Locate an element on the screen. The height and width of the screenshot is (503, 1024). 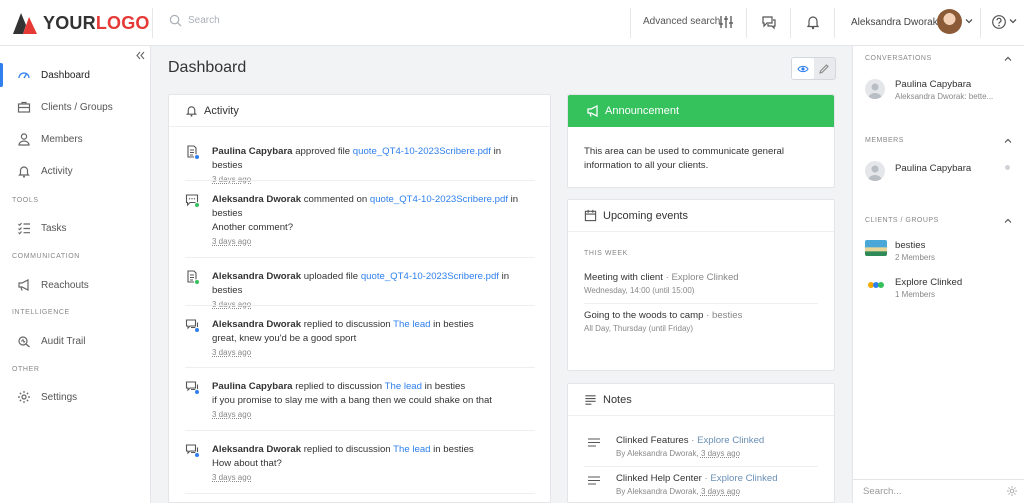
edit-mode-button is located at coordinates (825, 68).